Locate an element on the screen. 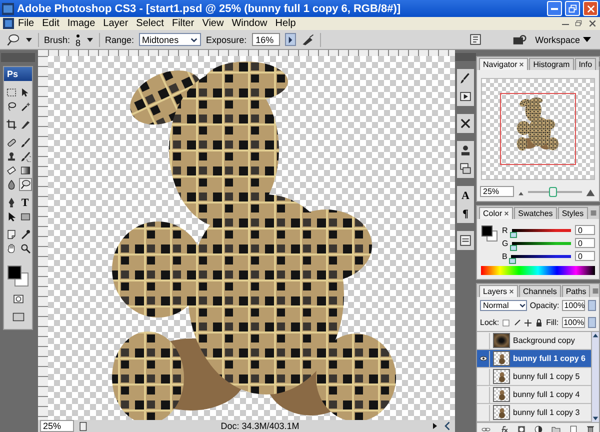 This screenshot has height=432, width=600. menu-item: Window is located at coordinates (250, 23).